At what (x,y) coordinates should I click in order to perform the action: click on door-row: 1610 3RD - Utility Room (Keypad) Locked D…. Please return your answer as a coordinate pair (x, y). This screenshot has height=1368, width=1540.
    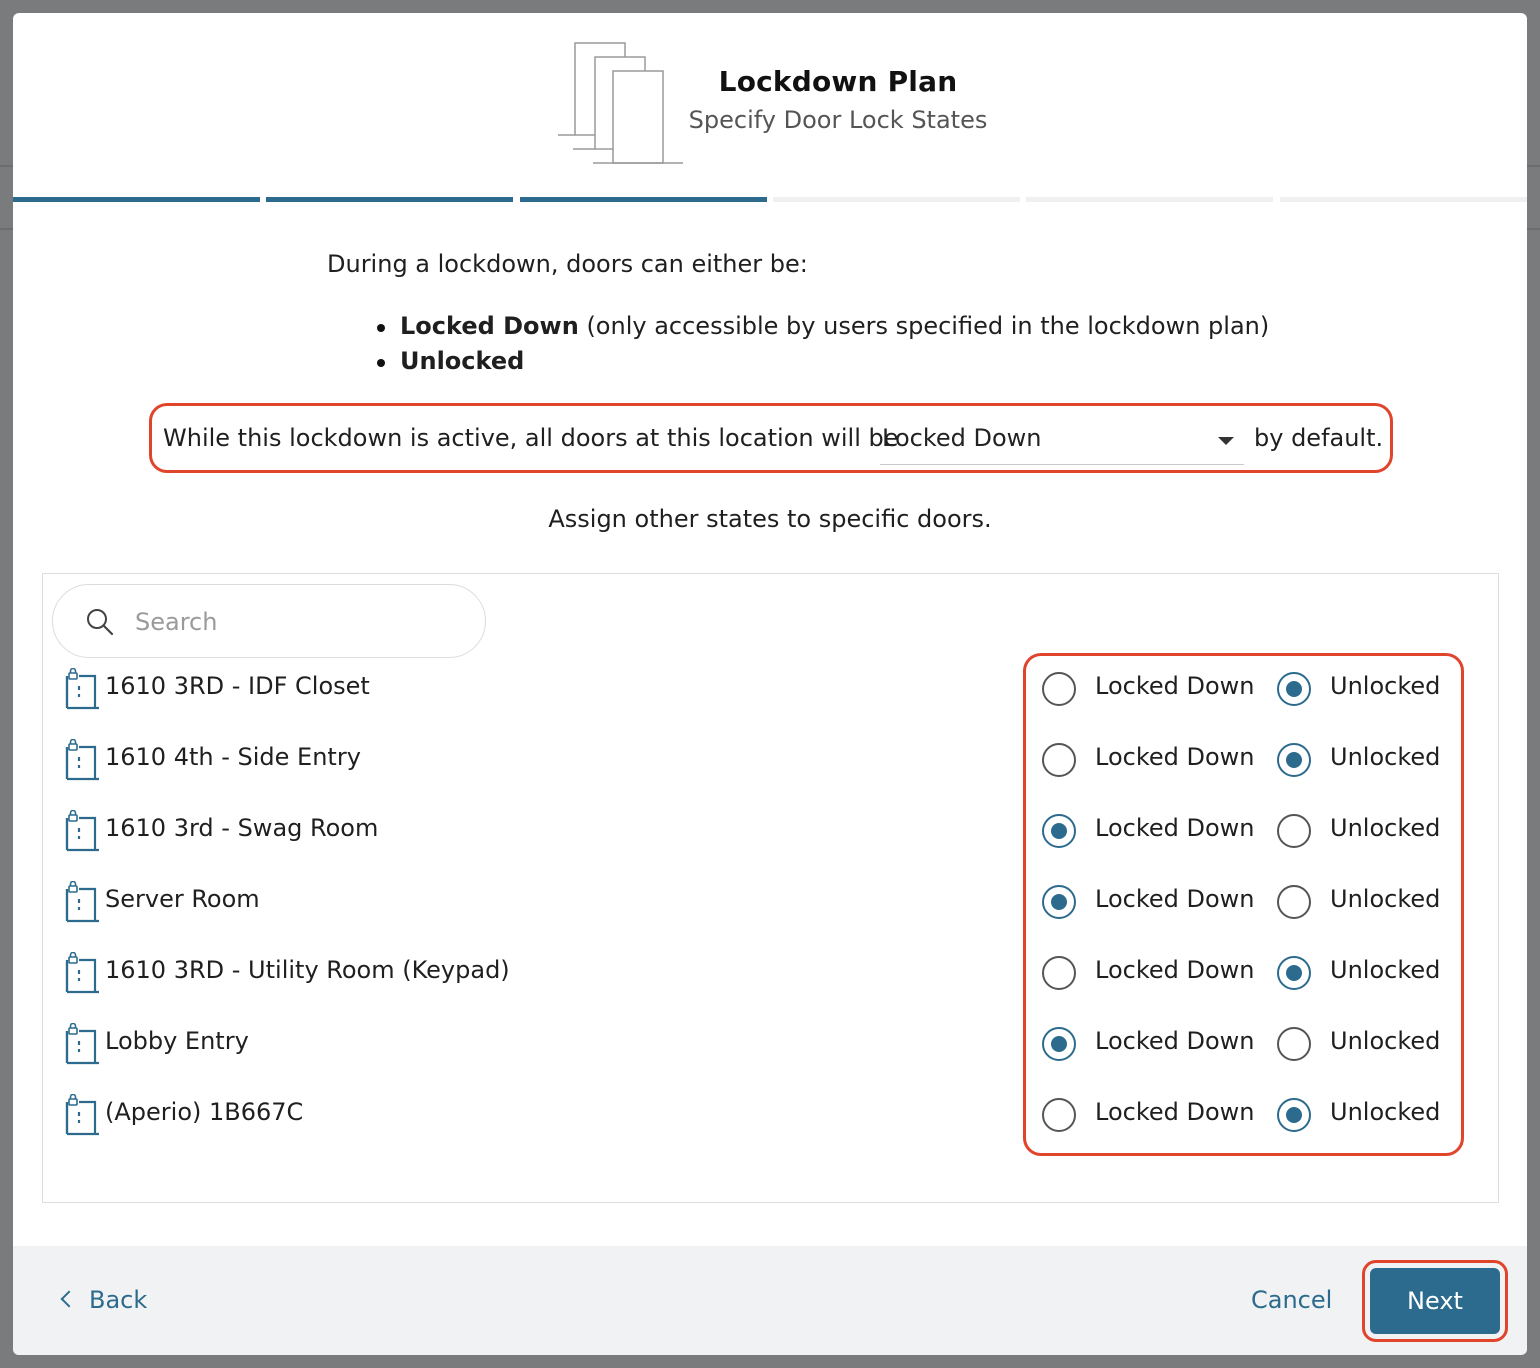
    Looking at the image, I should click on (770, 973).